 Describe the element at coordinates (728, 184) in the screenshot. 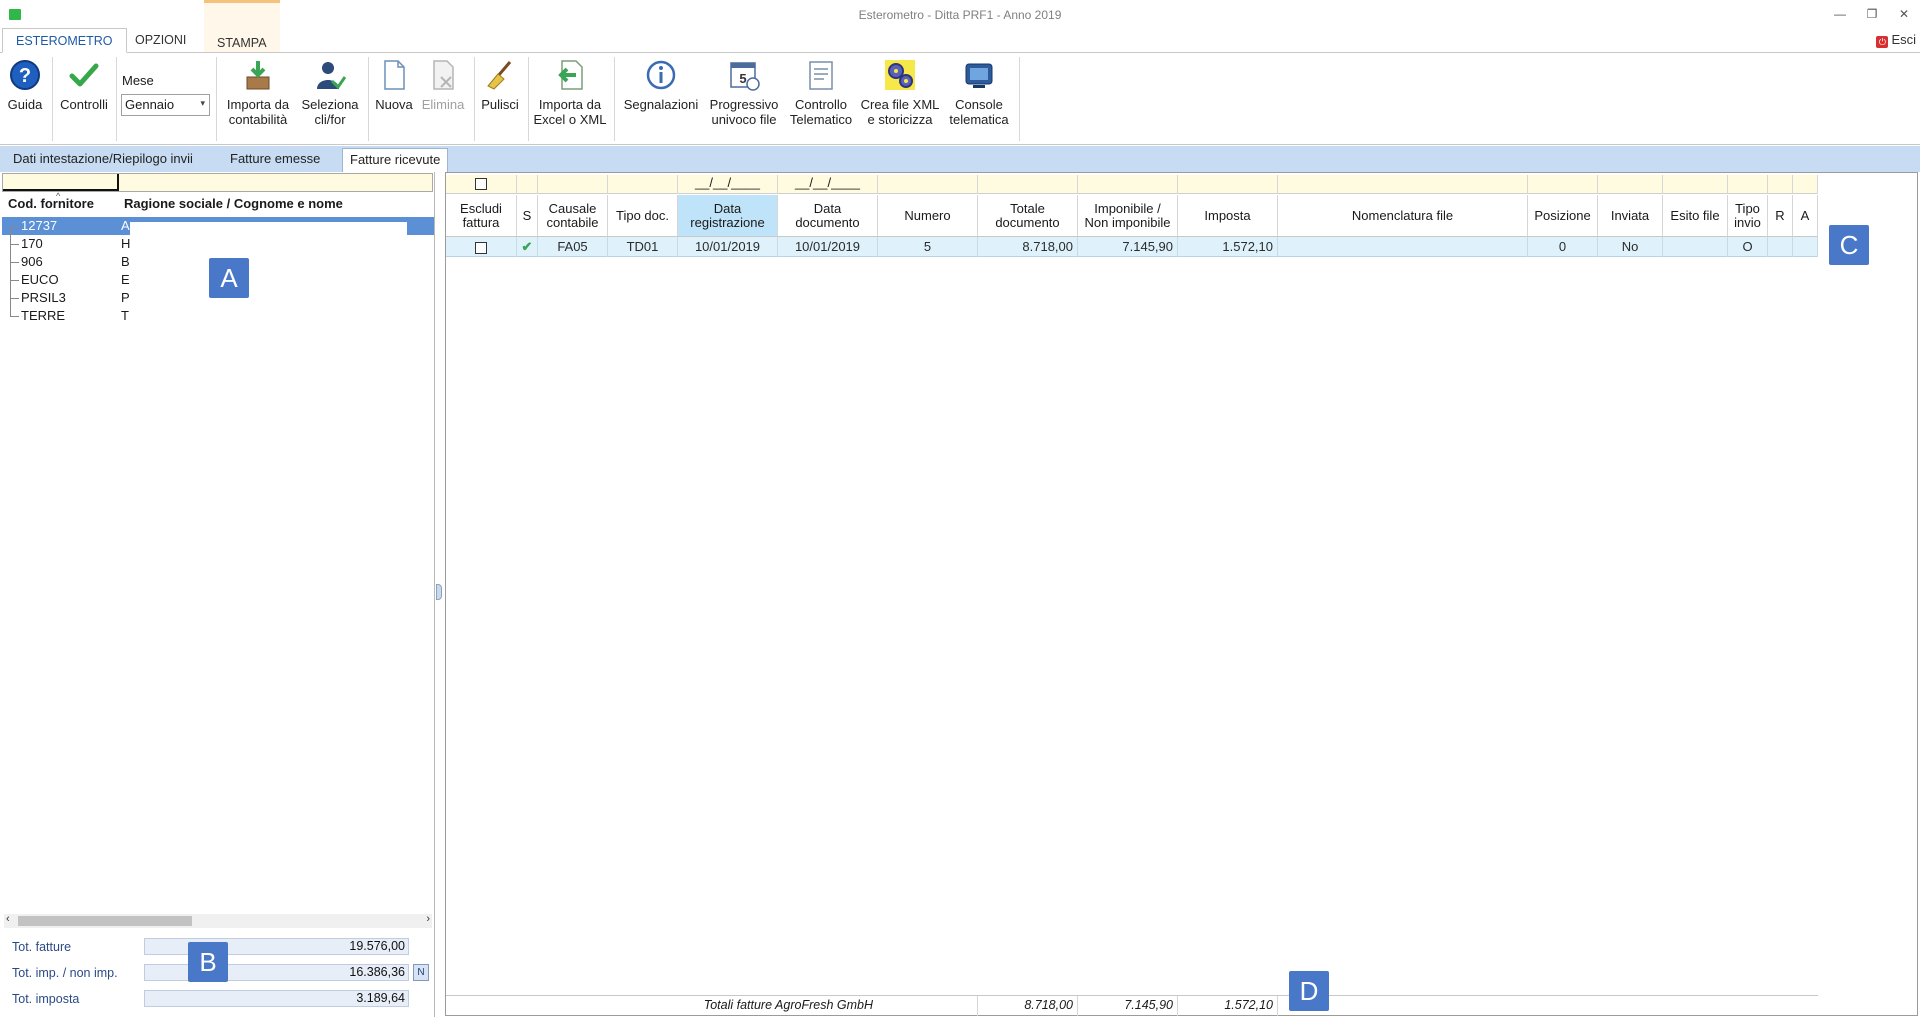

I see `data-registrazione-filter: __/__/____` at that location.